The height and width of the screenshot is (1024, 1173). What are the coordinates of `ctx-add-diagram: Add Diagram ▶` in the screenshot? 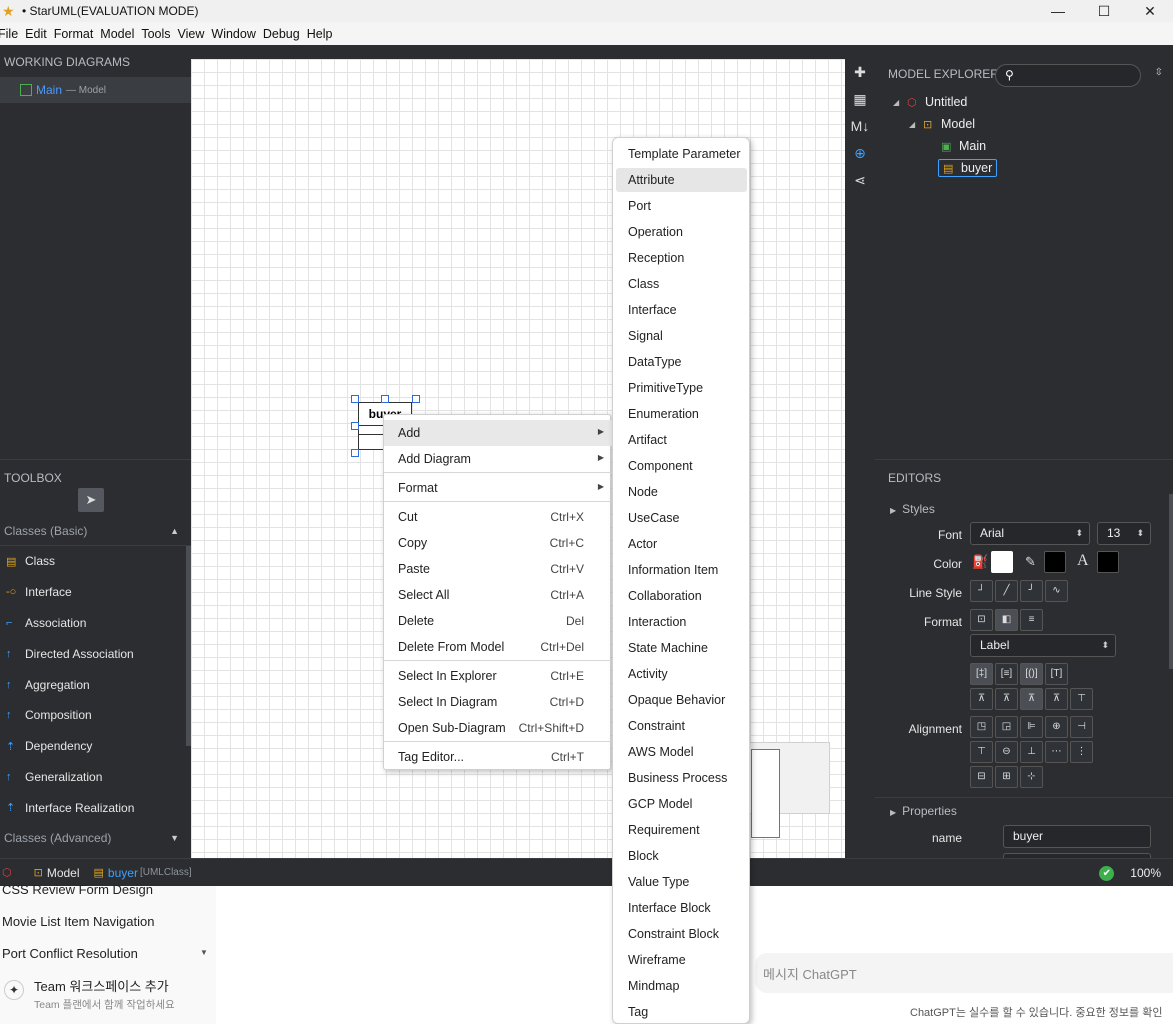 It's located at (498, 459).